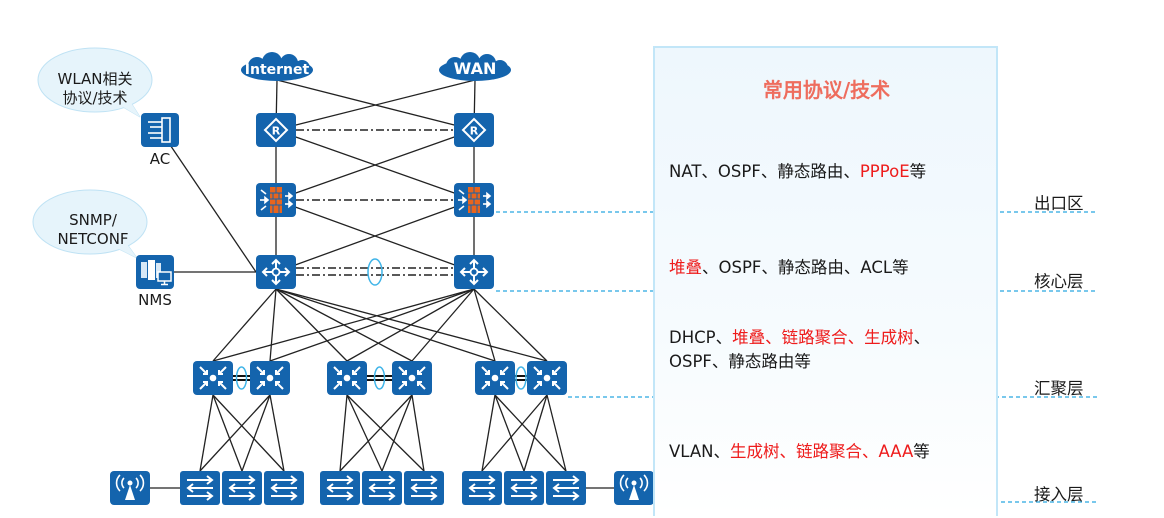 Image resolution: width=1164 pixels, height=518 pixels. What do you see at coordinates (1059, 388) in the screenshot?
I see `layer-label-aggregation: 汇聚层` at bounding box center [1059, 388].